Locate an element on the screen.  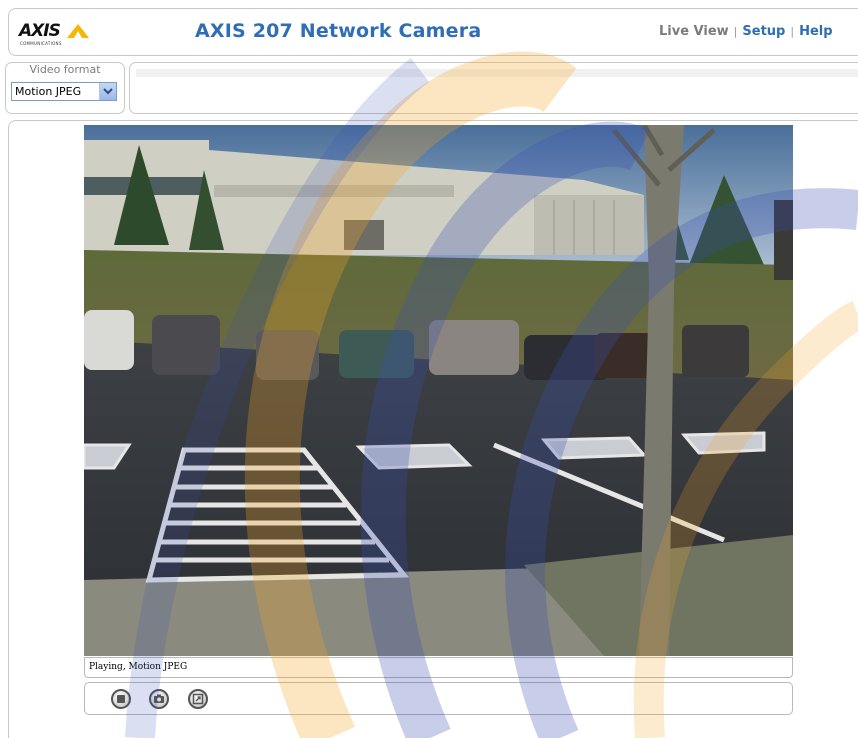
stop-button is located at coordinates (121, 699).